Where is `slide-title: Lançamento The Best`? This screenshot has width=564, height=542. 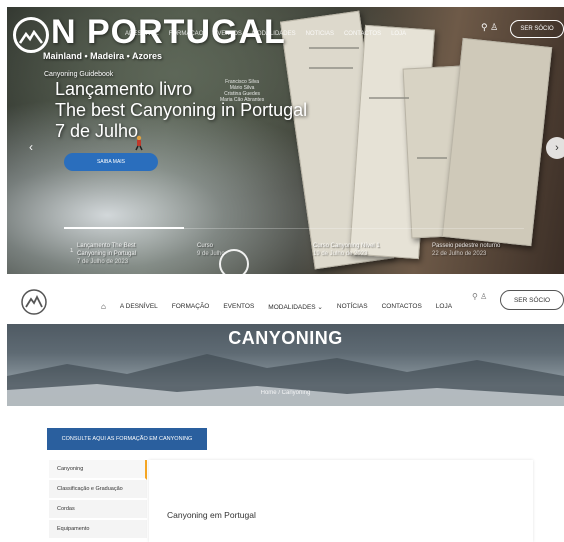 slide-title: Lançamento The Best is located at coordinates (106, 246).